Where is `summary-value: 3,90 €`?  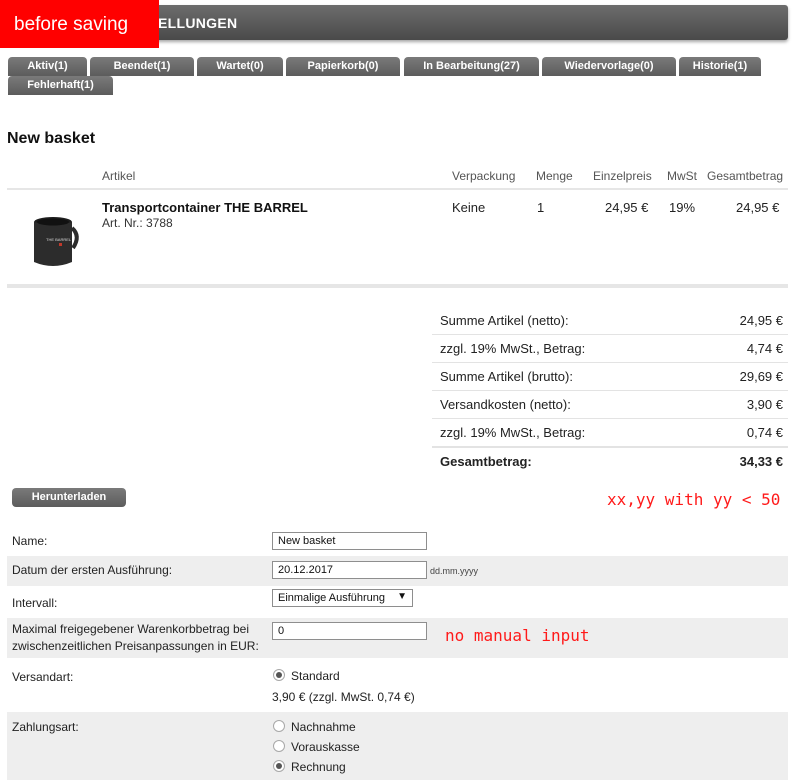
summary-value: 3,90 € is located at coordinates (764, 404).